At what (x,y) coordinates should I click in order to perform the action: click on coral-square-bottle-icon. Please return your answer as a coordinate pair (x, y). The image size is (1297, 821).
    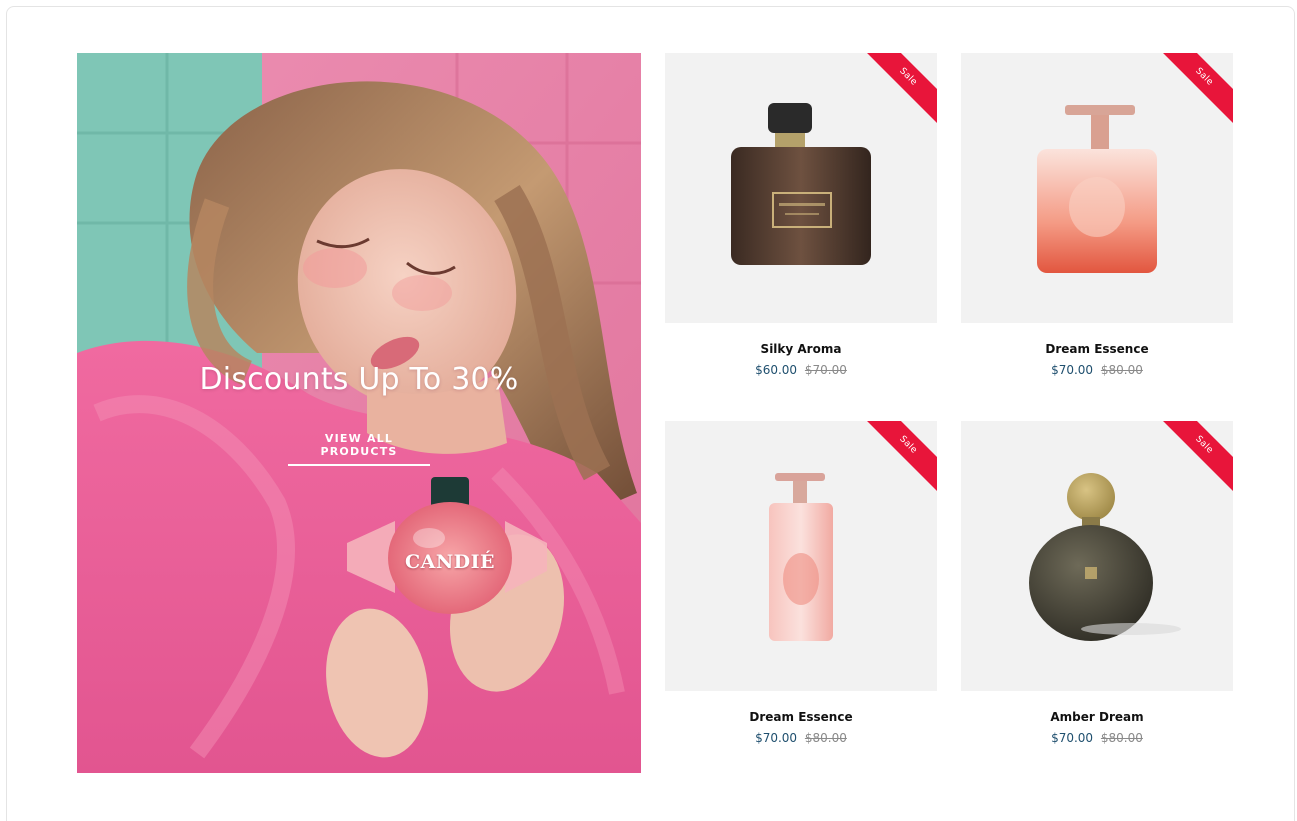
    Looking at the image, I should click on (1097, 189).